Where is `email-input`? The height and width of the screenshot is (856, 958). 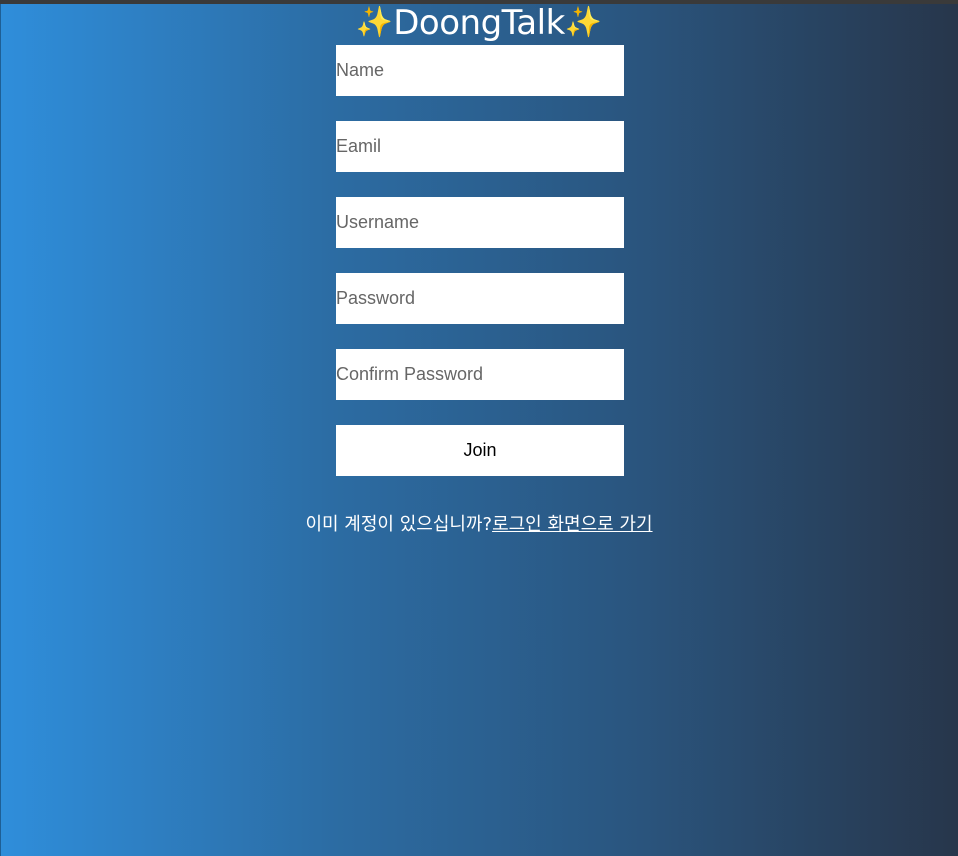
email-input is located at coordinates (480, 146).